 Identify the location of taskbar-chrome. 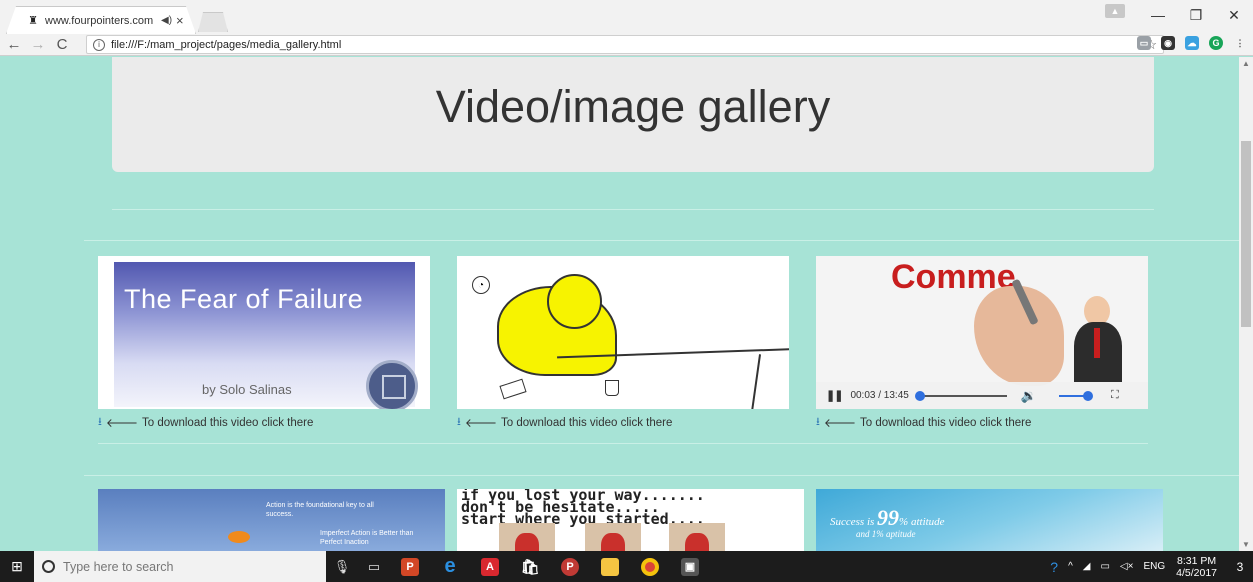
(650, 566).